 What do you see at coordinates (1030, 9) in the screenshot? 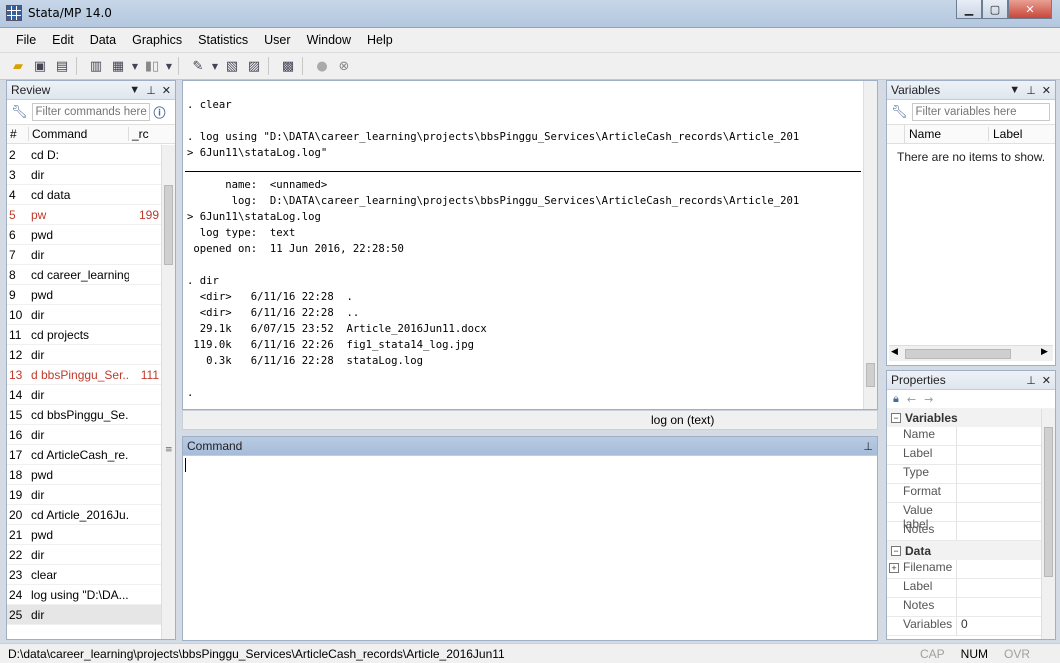
I see `close-button: ✕` at bounding box center [1030, 9].